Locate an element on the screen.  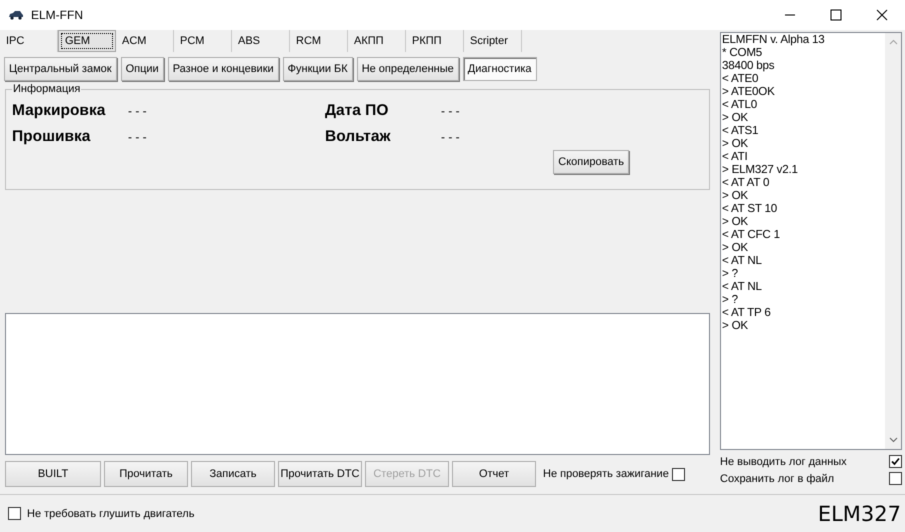
checkbox-label: Не проверять зажигание is located at coordinates (606, 474).